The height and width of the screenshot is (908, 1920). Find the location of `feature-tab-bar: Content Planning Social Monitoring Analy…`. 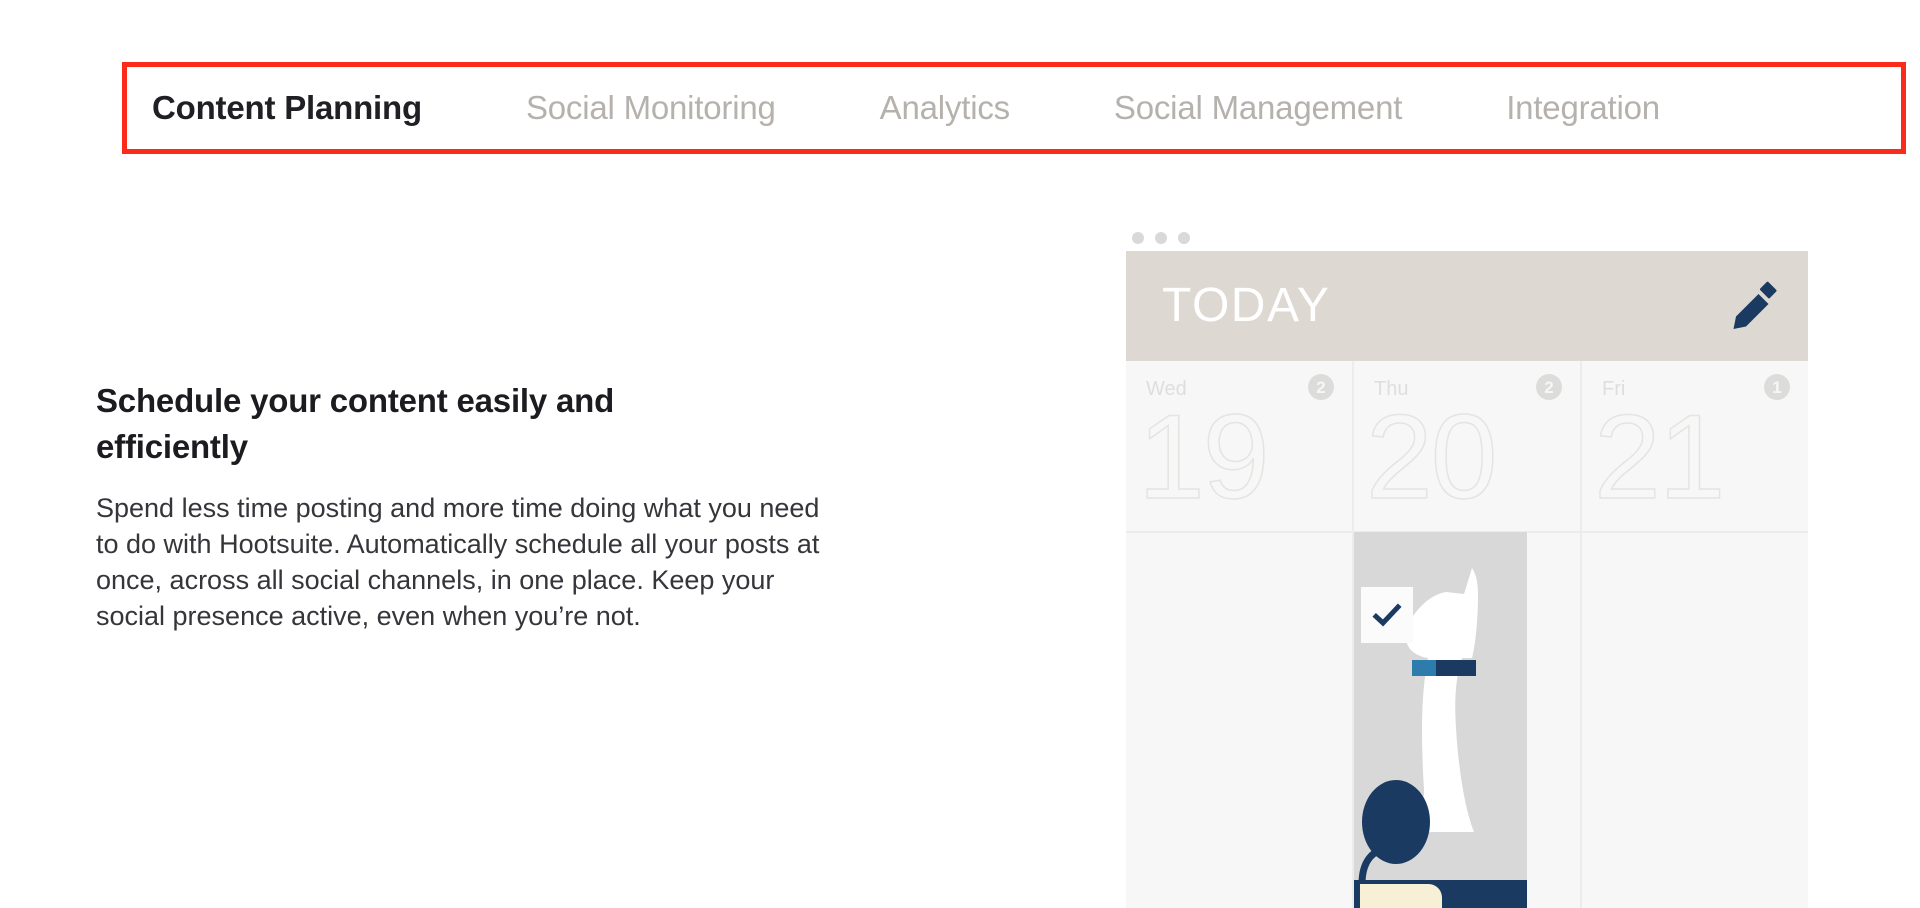

feature-tab-bar: Content Planning Social Monitoring Analy… is located at coordinates (1014, 108).